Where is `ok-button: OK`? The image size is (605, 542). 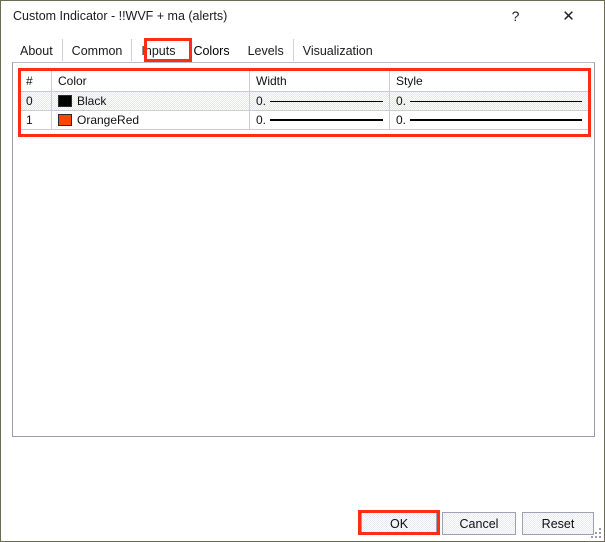
ok-button: OK is located at coordinates (399, 523).